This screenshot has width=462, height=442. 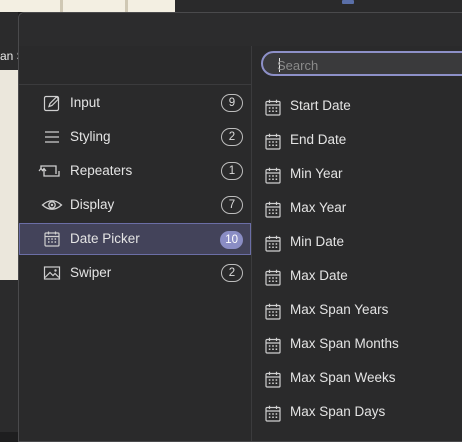 I want to click on background-left-light-area, so click(x=9, y=175).